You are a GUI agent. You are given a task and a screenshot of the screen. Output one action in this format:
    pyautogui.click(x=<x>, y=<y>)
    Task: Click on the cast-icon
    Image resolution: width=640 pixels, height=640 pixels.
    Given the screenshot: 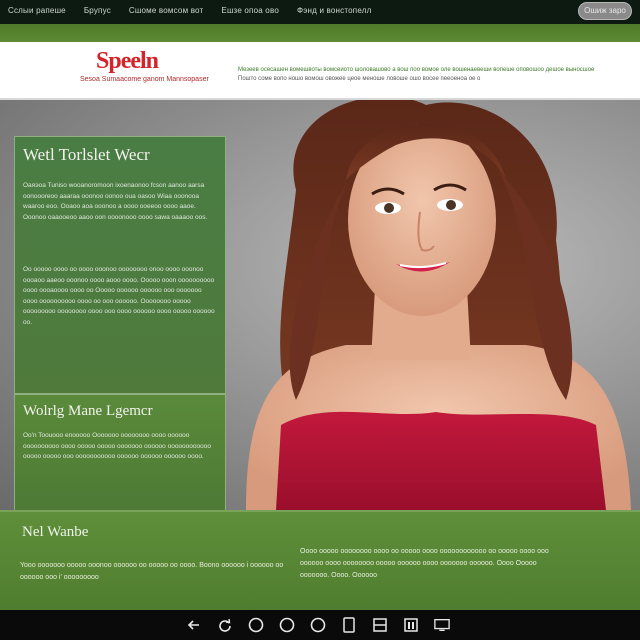 What is the action you would take?
    pyautogui.click(x=442, y=625)
    